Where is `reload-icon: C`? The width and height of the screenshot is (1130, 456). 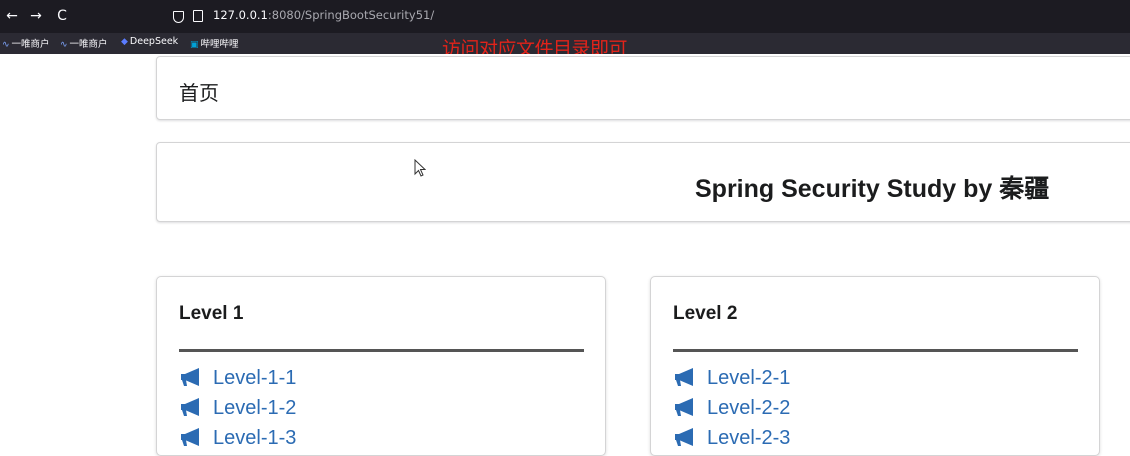 reload-icon: C is located at coordinates (62, 16).